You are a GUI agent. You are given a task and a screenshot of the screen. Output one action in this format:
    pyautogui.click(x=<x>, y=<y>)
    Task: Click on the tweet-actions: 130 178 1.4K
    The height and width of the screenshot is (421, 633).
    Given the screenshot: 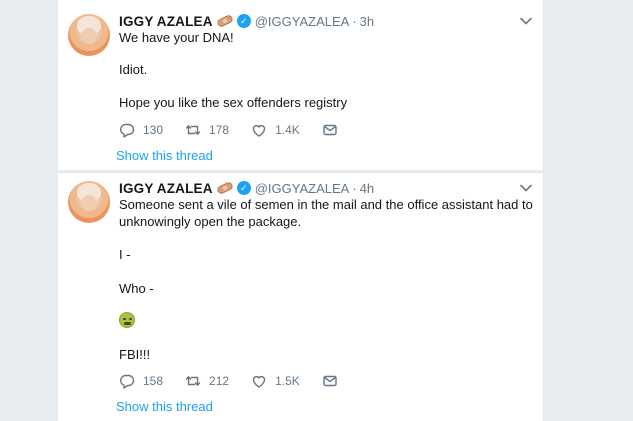 What is the action you would take?
    pyautogui.click(x=243, y=130)
    